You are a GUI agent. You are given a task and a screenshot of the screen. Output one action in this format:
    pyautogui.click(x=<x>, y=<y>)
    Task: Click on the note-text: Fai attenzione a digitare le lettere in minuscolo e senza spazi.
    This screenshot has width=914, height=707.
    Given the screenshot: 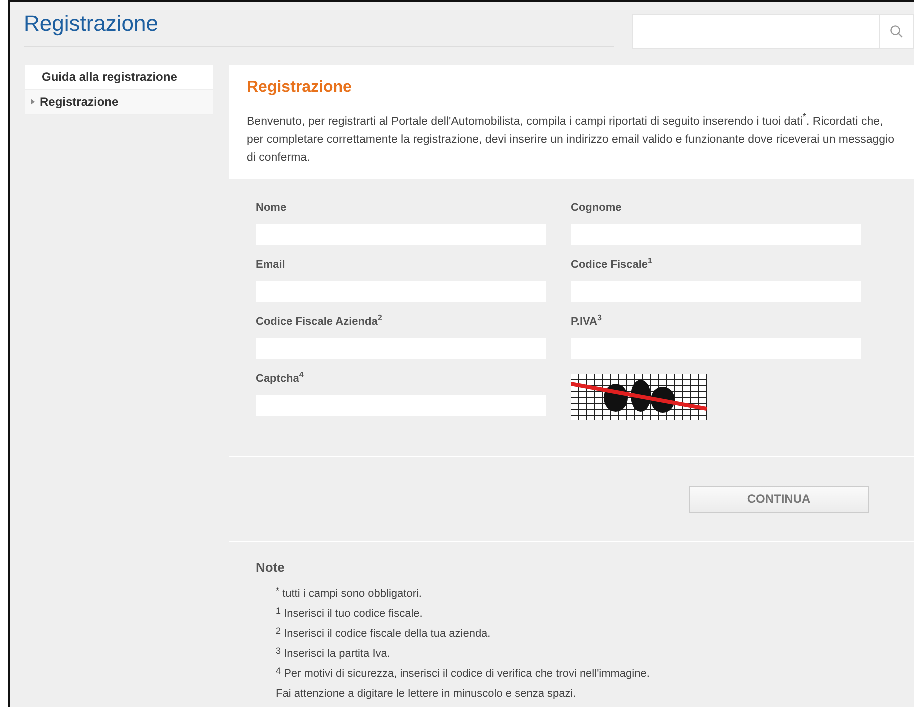 What is the action you would take?
    pyautogui.click(x=426, y=694)
    